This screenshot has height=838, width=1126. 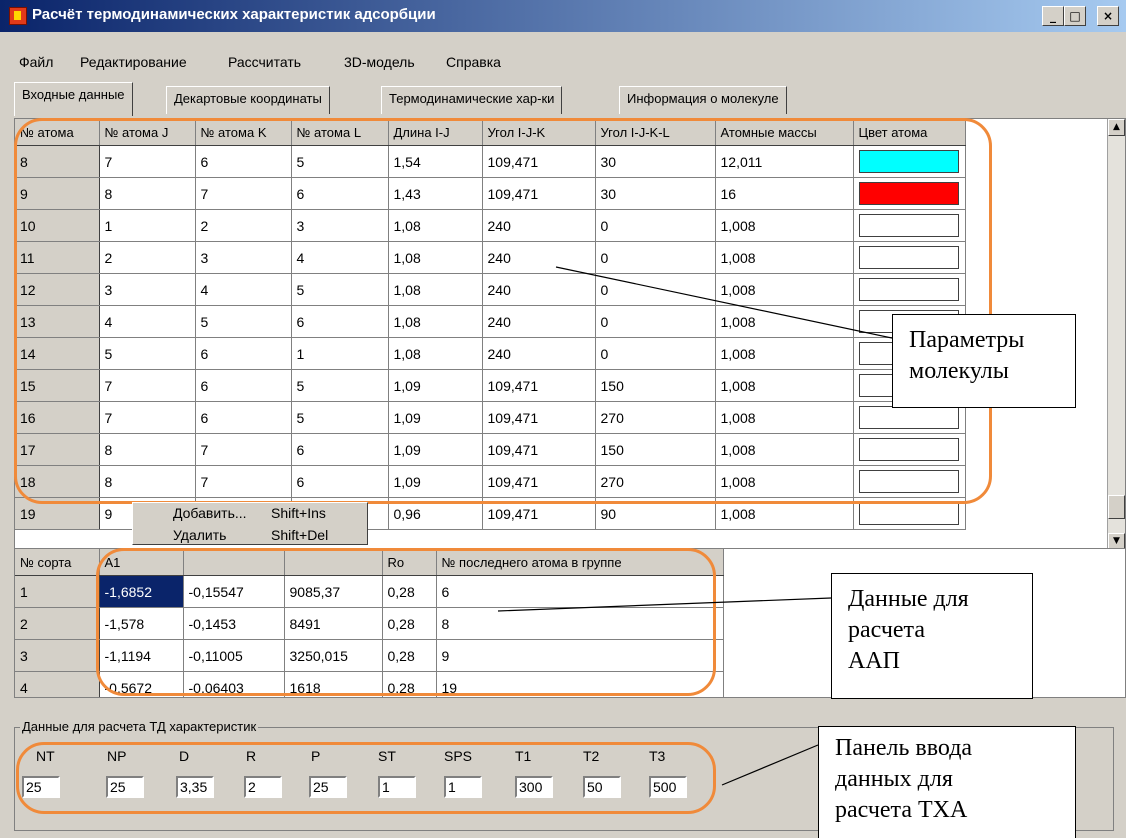 What do you see at coordinates (490, 481) in the screenshot?
I see `atoms-table-row: 18 8 7 6 1,09 109,471 270 1,008` at bounding box center [490, 481].